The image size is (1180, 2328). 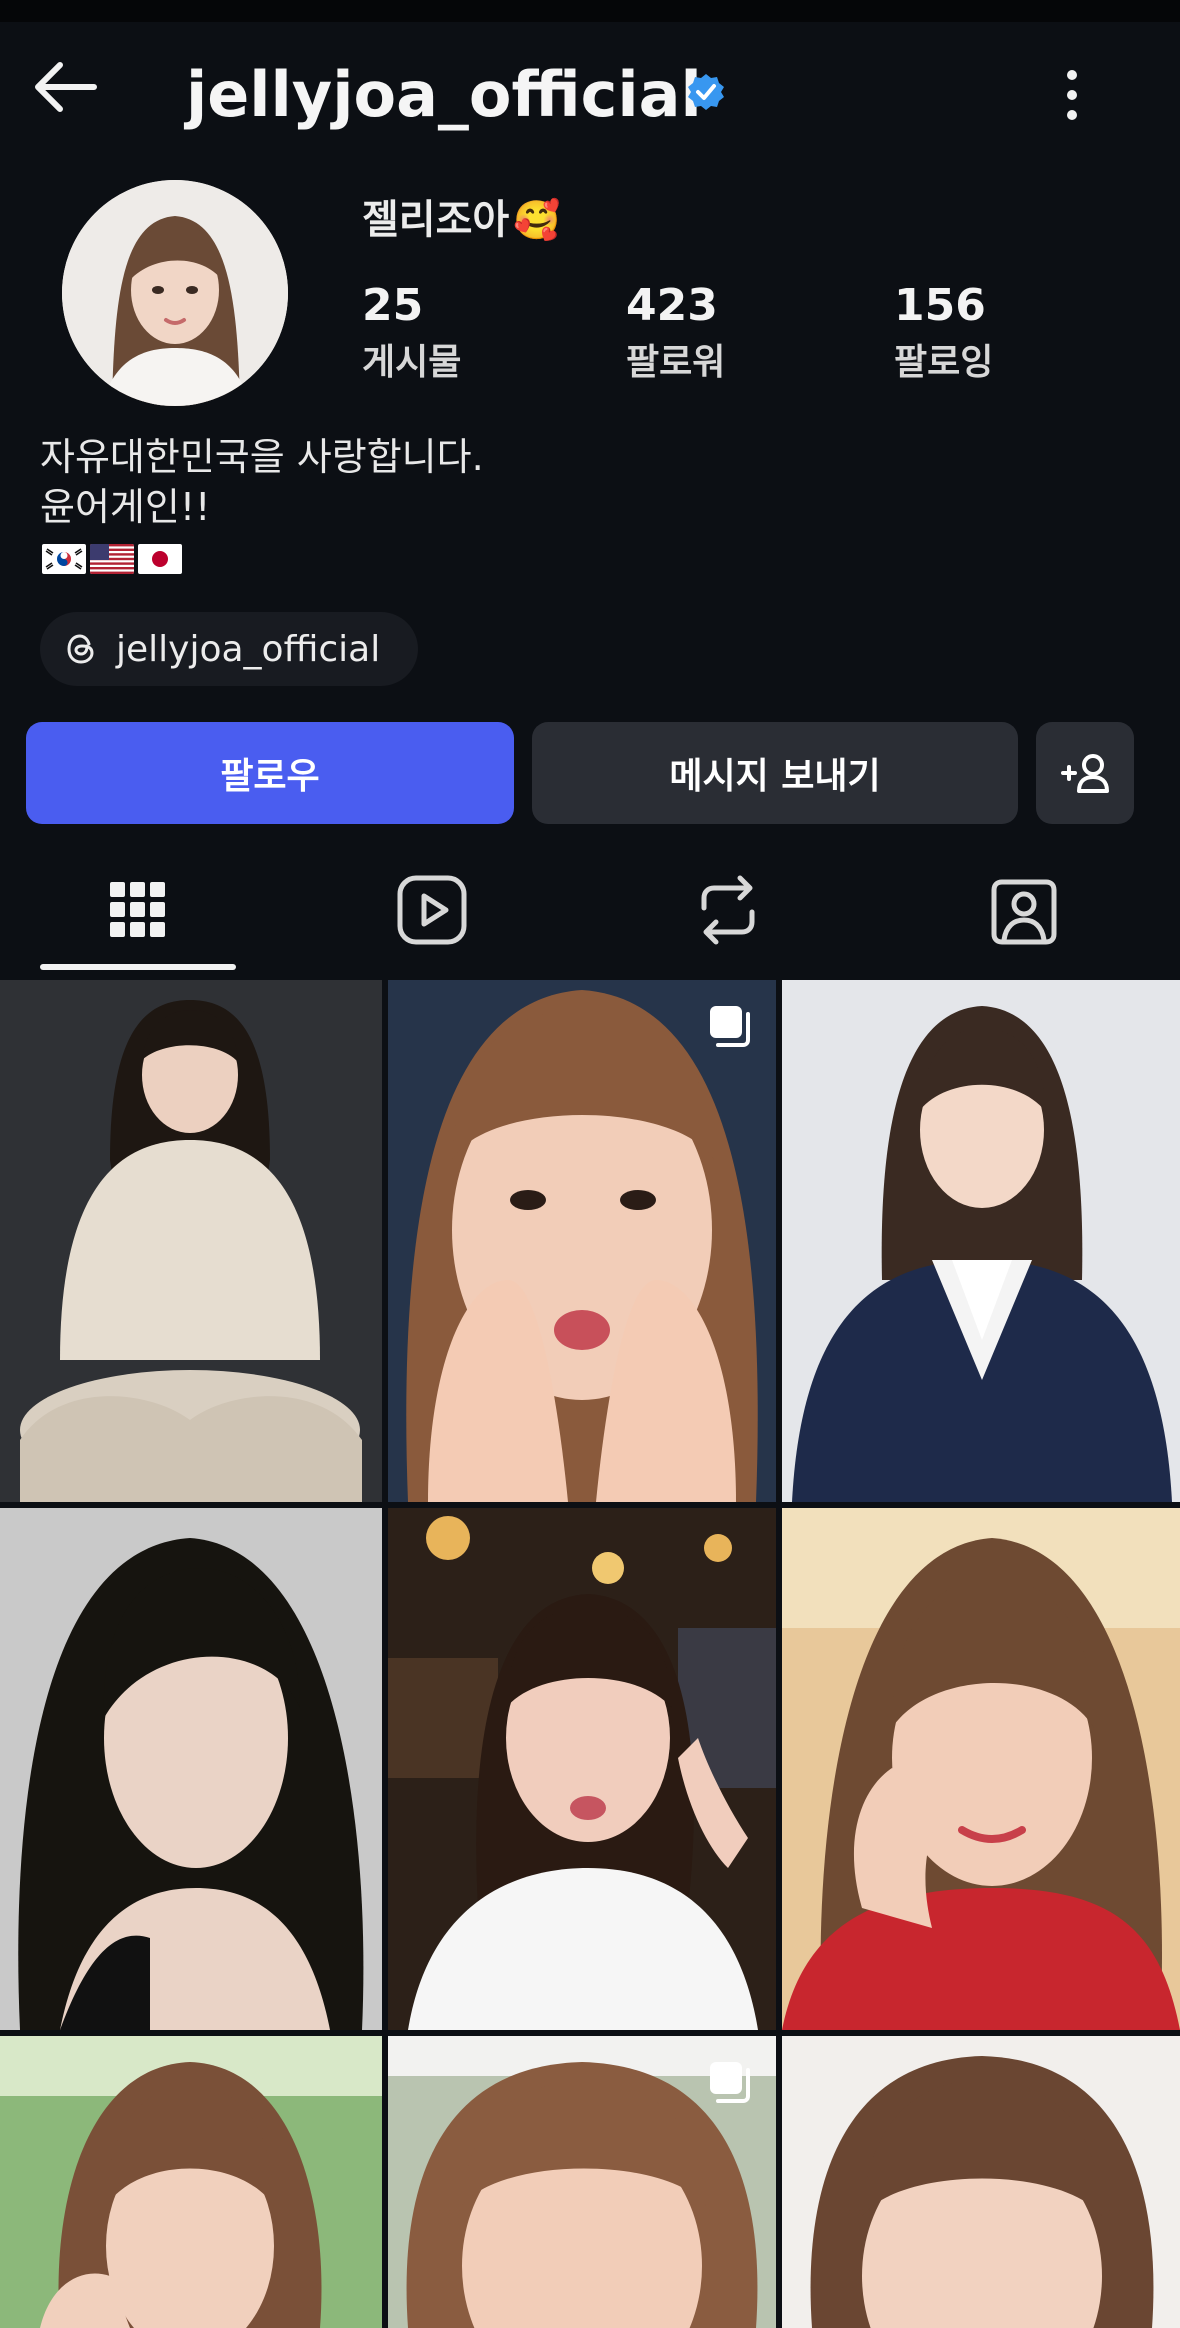 What do you see at coordinates (262, 482) in the screenshot?
I see `profile-bio: 자유대한민국을 사랑합니다. 윤어게인!!` at bounding box center [262, 482].